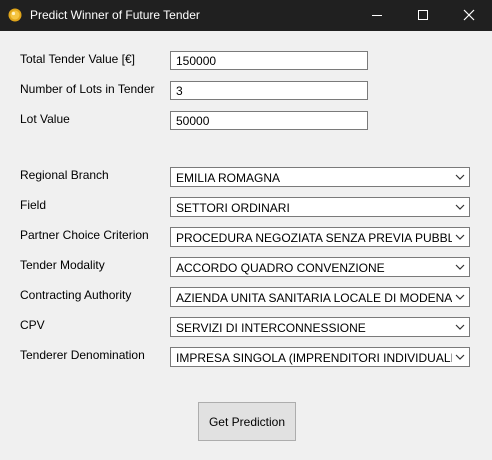  Describe the element at coordinates (271, 328) in the screenshot. I see `cpv-value: SERVIZI DI INTERCONNESSIONE` at that location.